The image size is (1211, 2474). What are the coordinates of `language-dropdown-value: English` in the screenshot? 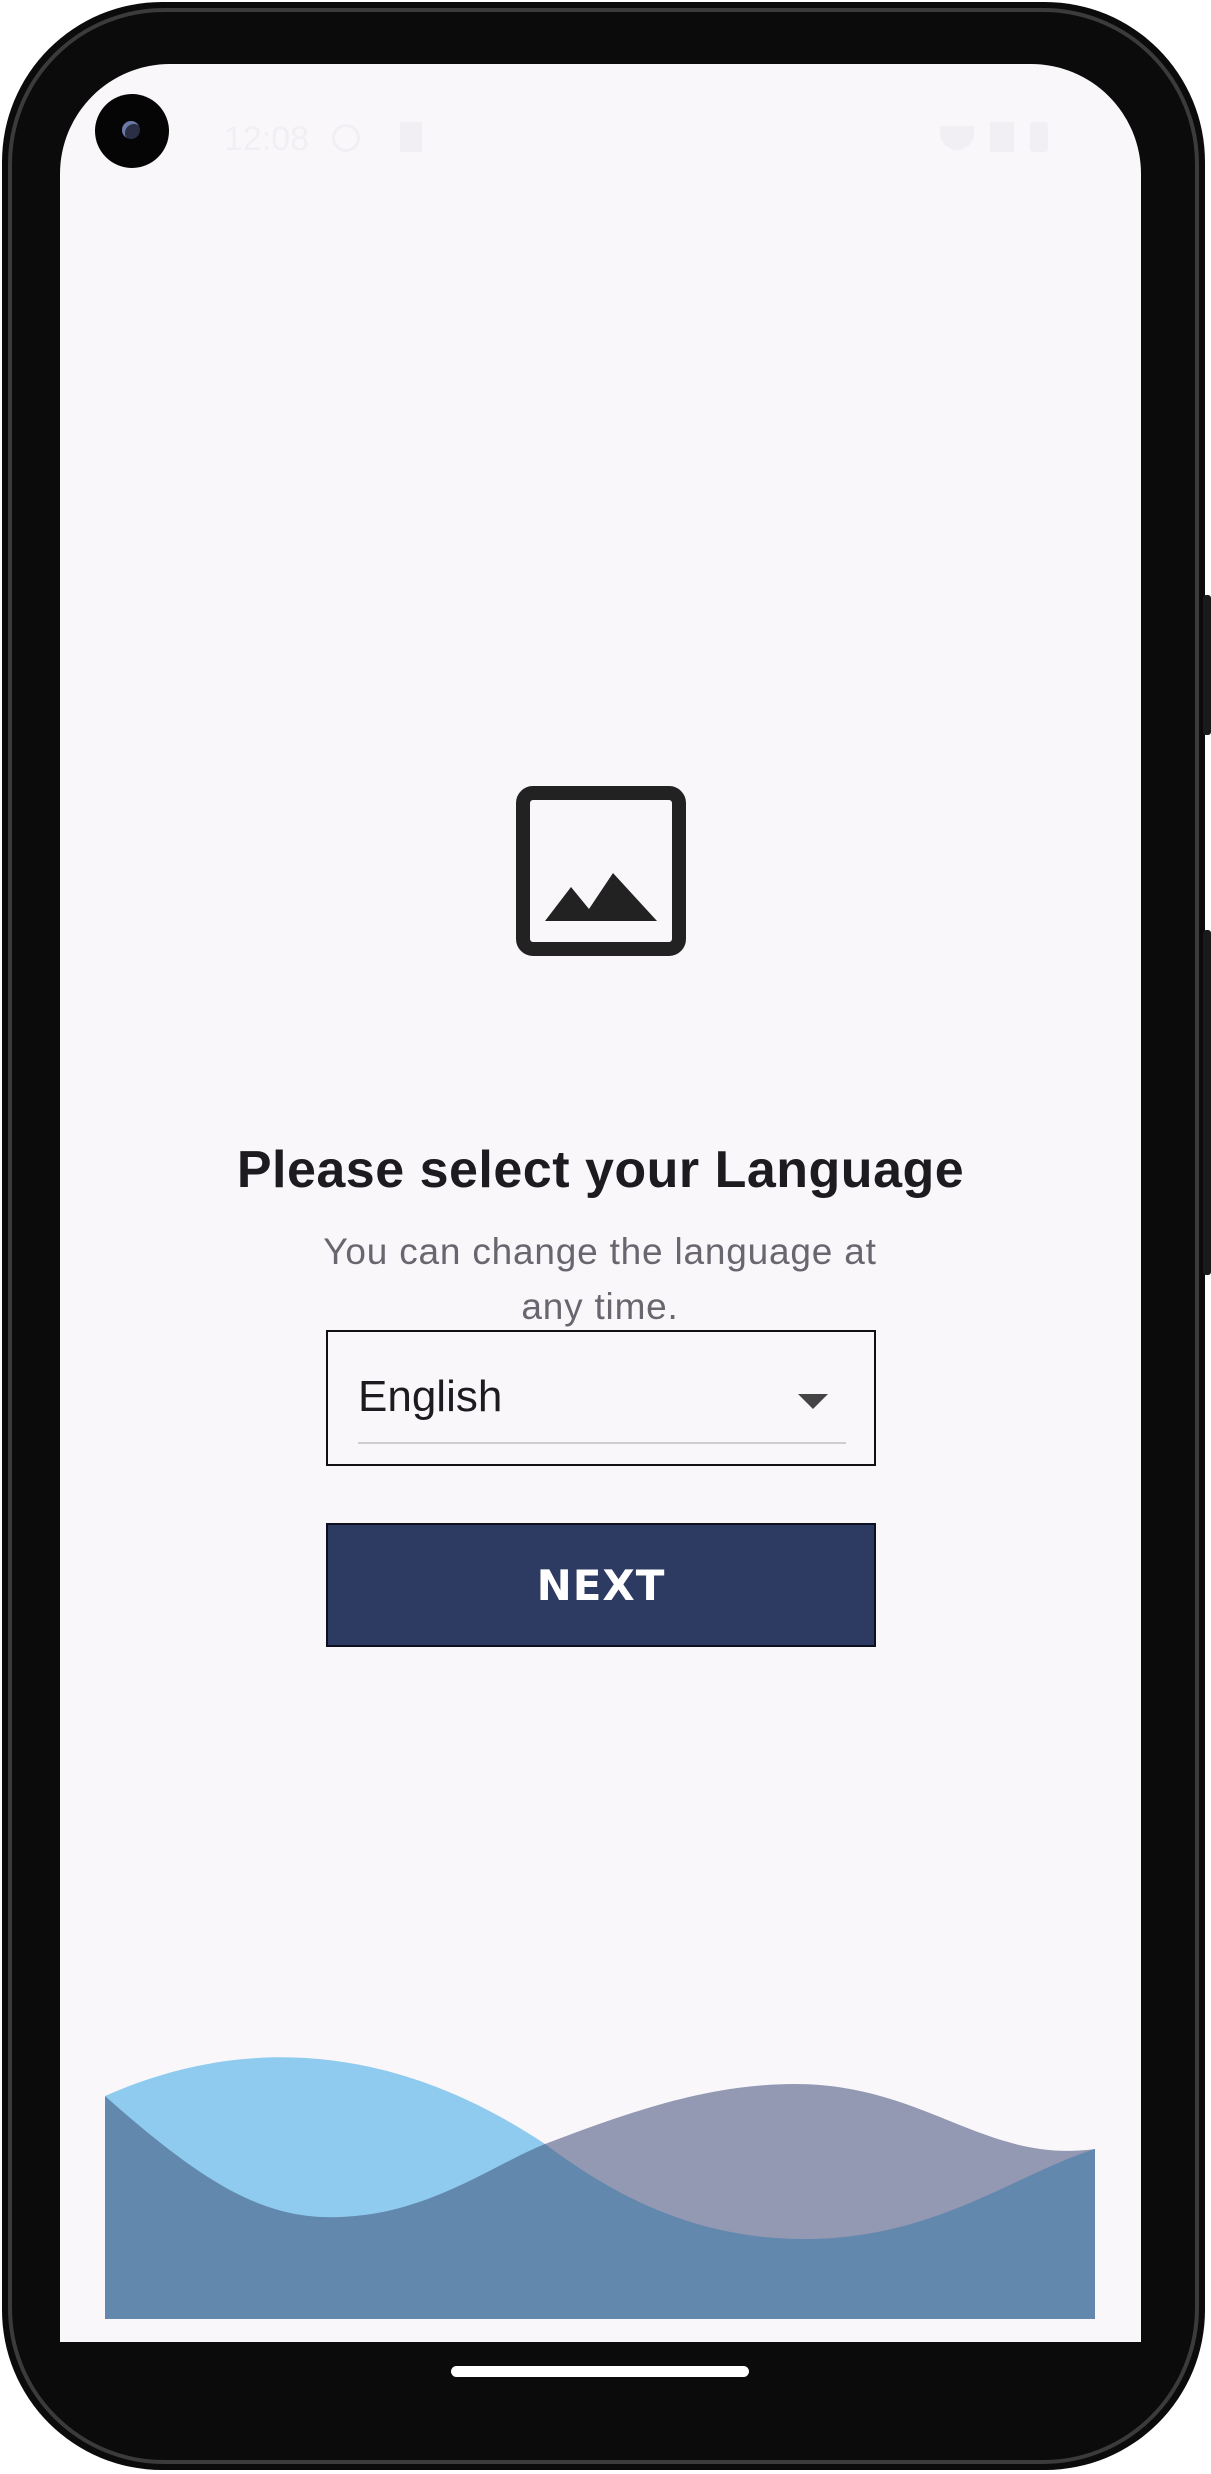 It's located at (430, 1396).